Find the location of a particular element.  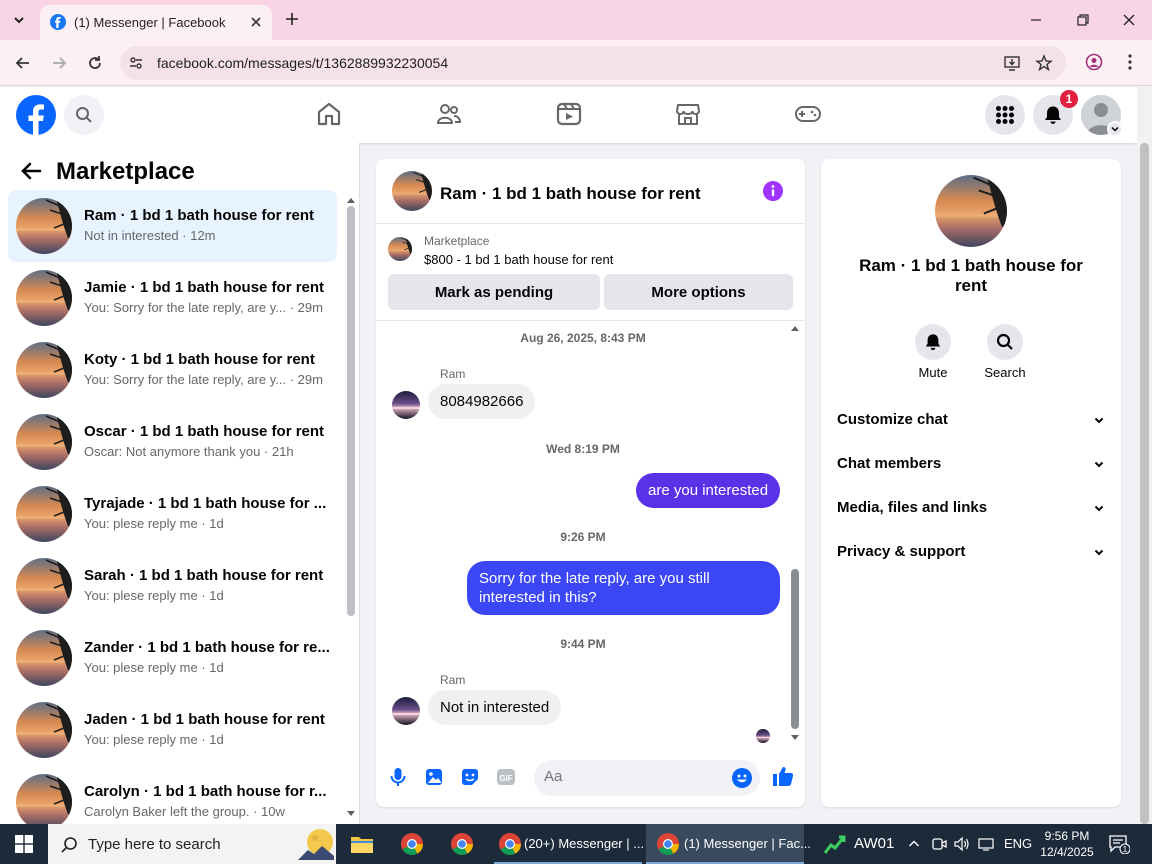

chat-scrollbar is located at coordinates (796, 534).